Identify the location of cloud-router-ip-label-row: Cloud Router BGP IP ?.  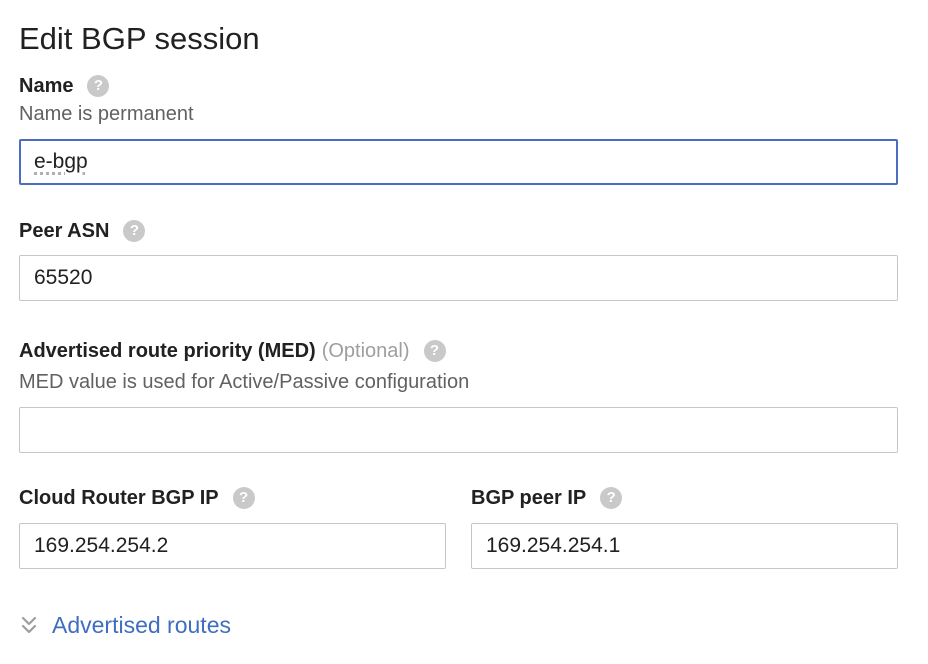
(137, 498).